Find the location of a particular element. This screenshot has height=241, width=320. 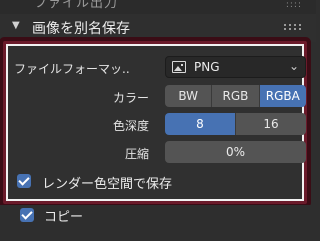

color-mode-selector: BW RGB RGBA is located at coordinates (235, 96).